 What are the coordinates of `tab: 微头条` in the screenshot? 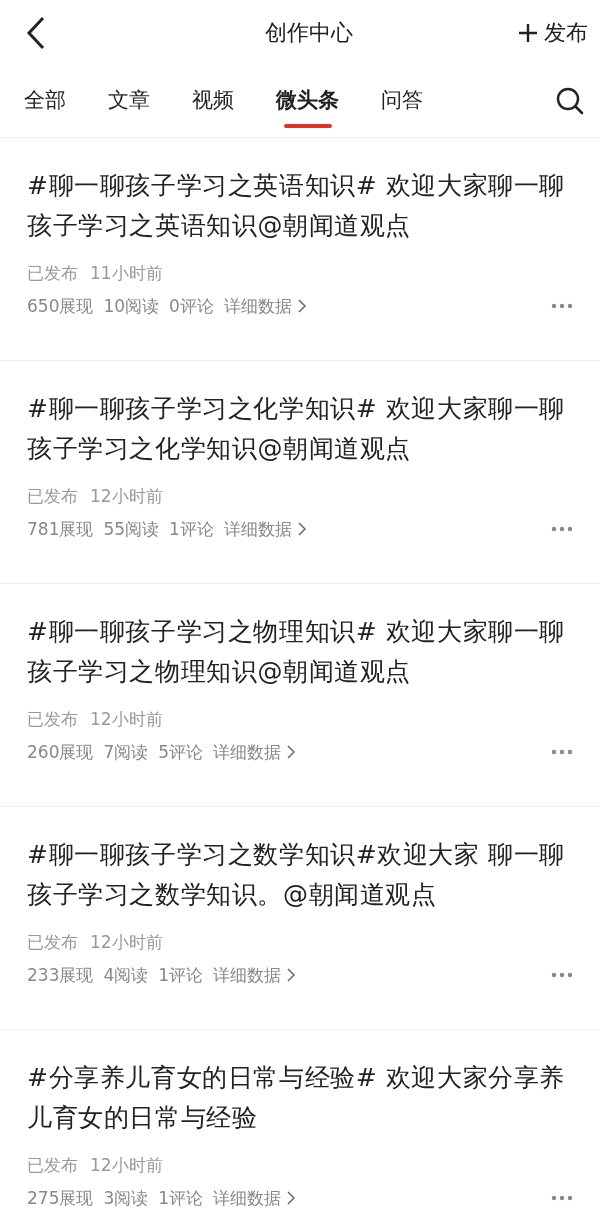 It's located at (307, 101).